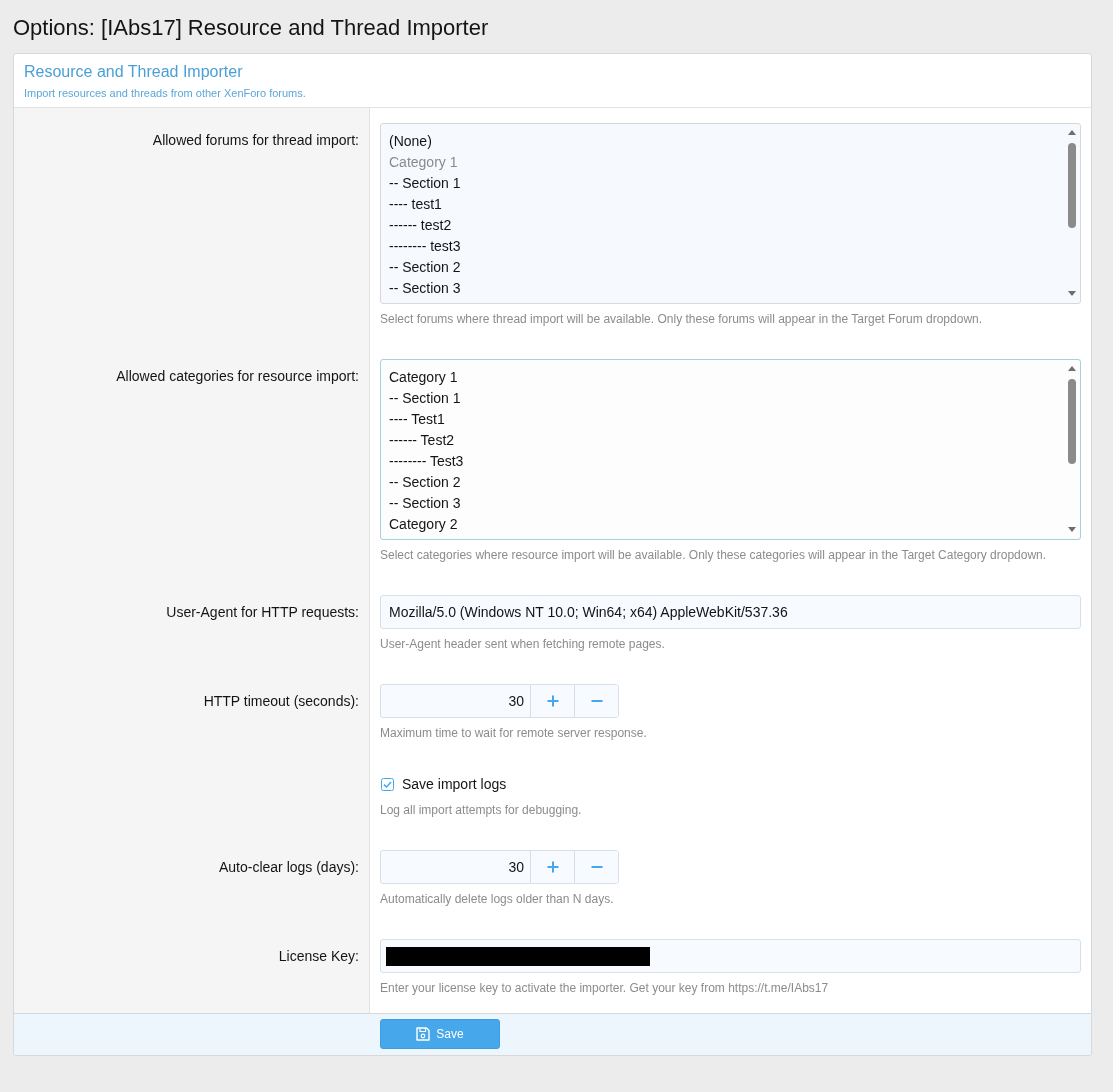  Describe the element at coordinates (237, 376) in the screenshot. I see `option-label: Allowed categories for resource import:` at that location.